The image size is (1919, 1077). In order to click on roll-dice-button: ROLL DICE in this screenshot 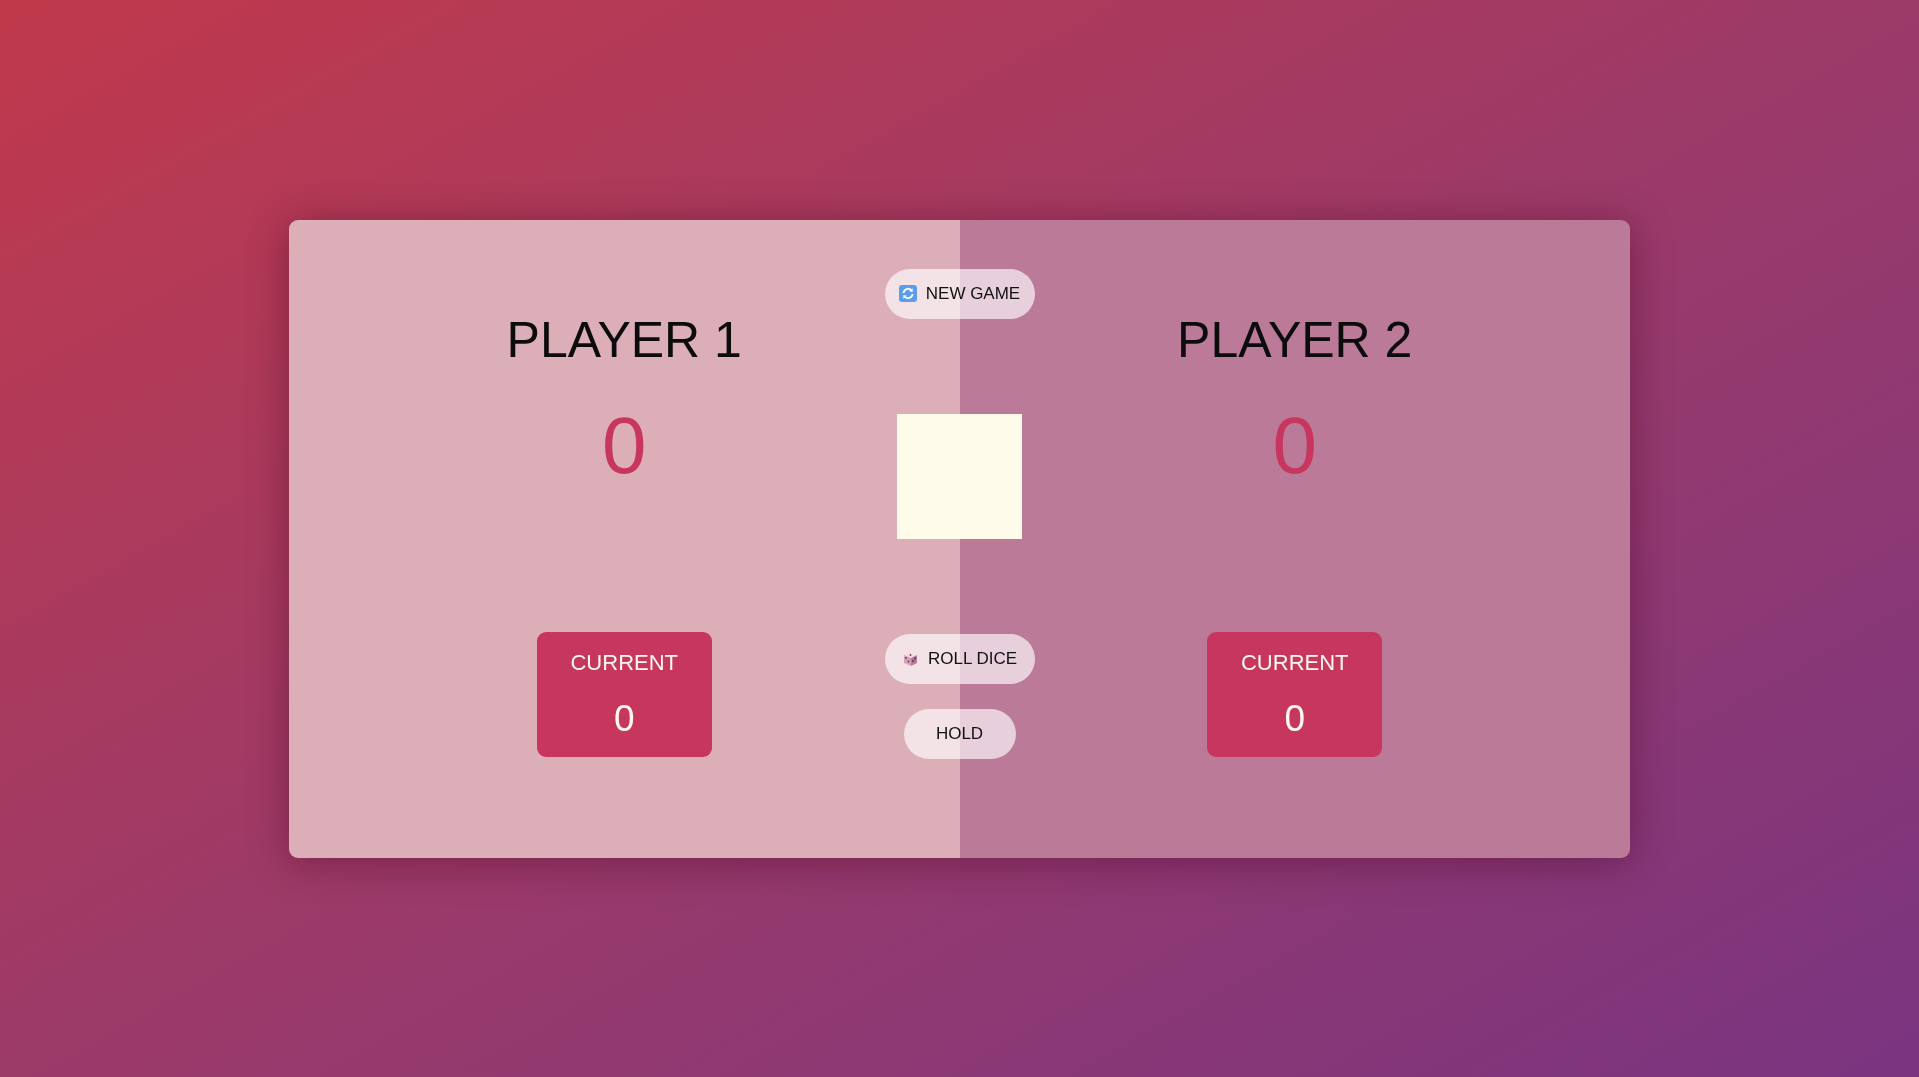, I will do `click(959, 658)`.